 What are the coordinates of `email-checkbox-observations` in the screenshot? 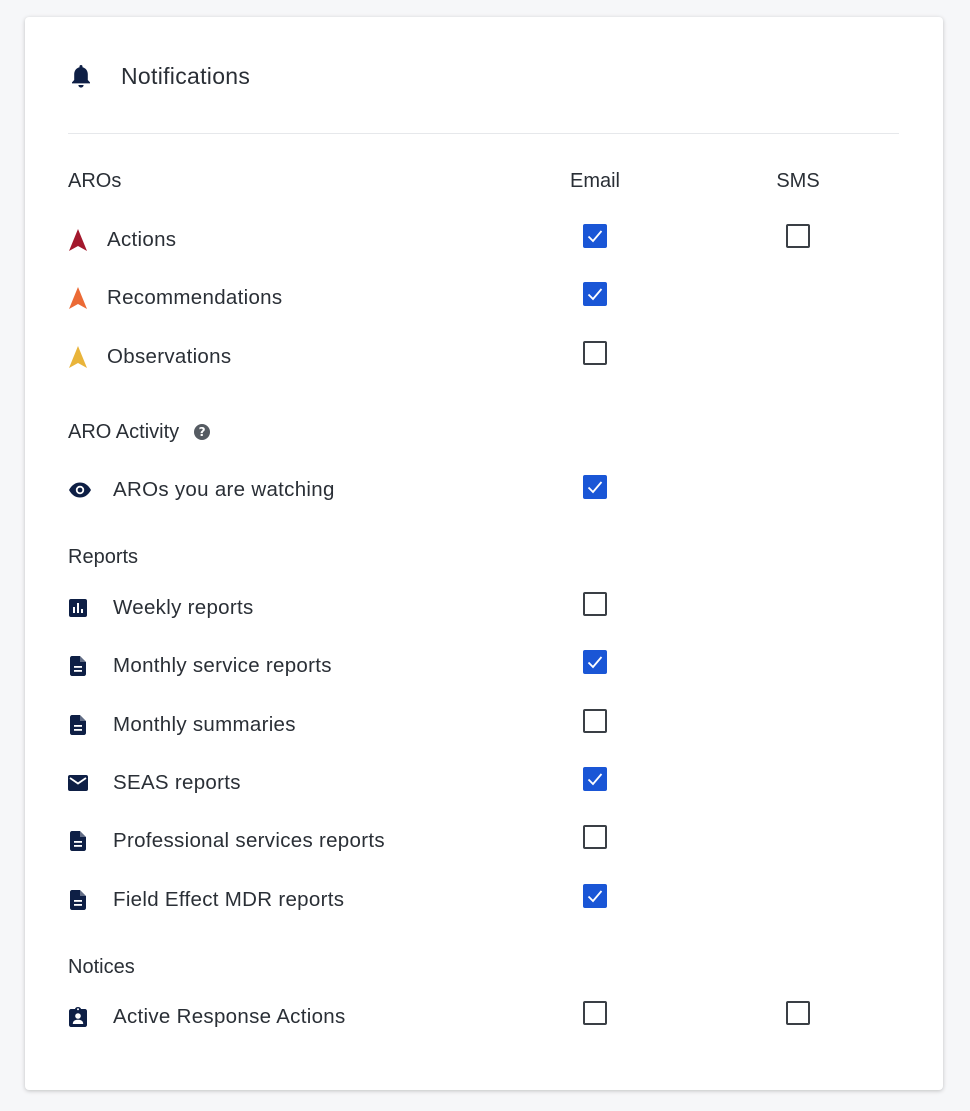 It's located at (595, 353).